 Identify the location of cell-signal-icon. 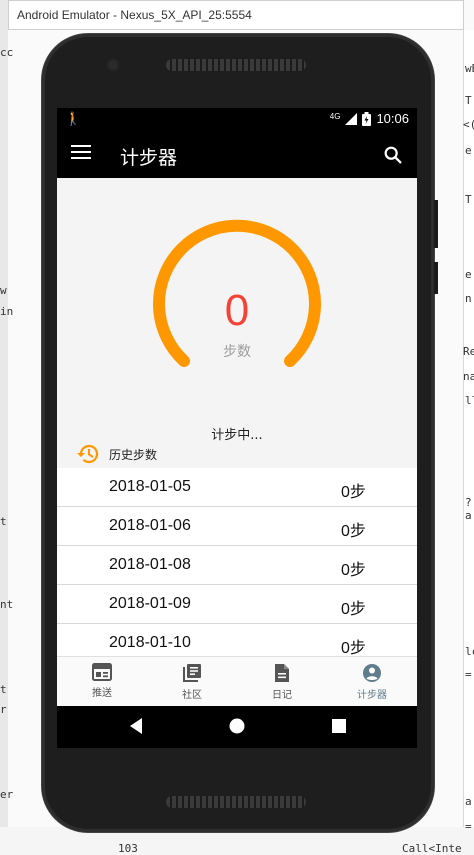
(351, 118).